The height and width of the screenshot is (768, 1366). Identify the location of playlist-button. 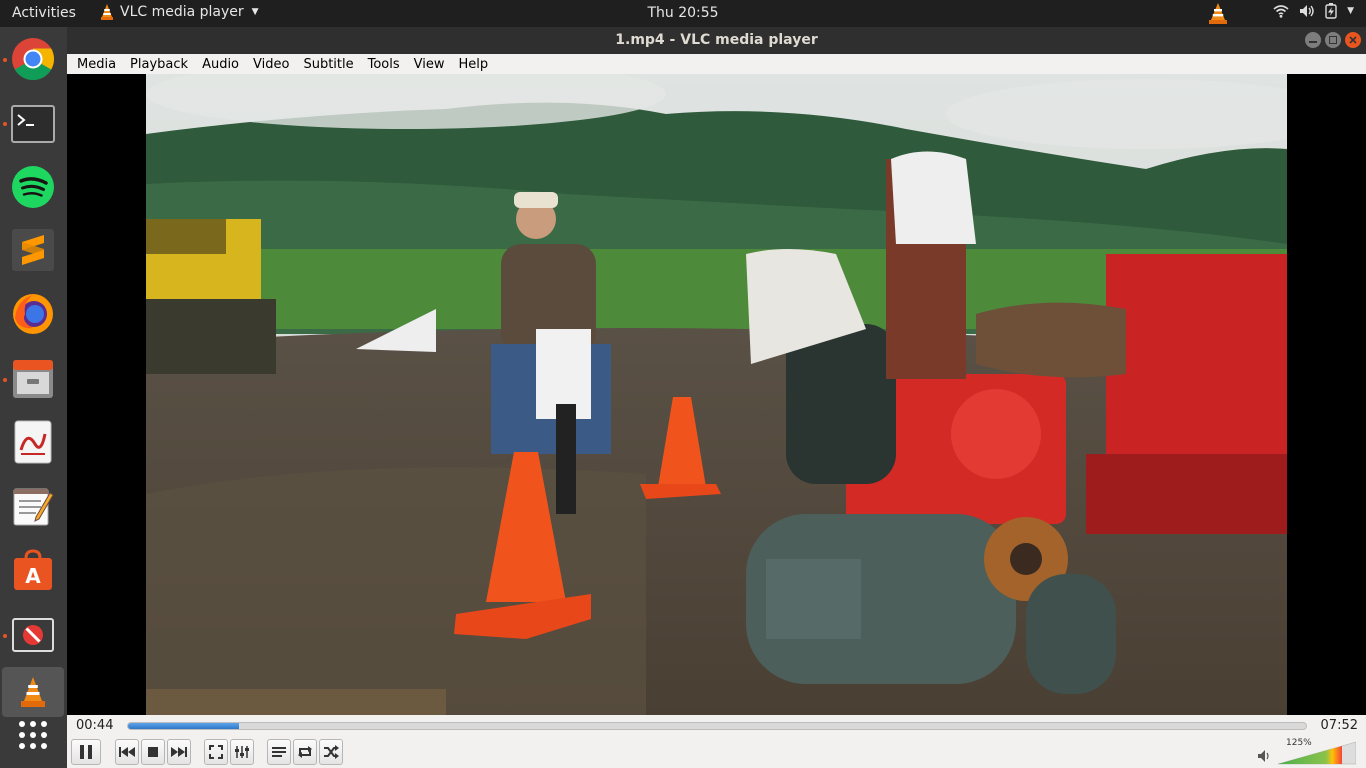
(279, 752).